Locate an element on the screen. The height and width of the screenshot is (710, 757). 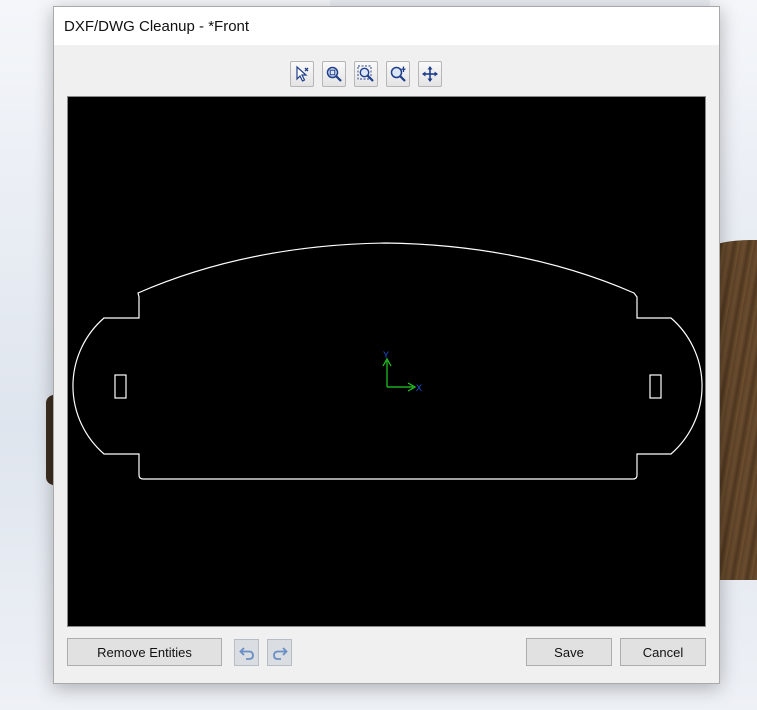
undo-icon is located at coordinates (246, 653).